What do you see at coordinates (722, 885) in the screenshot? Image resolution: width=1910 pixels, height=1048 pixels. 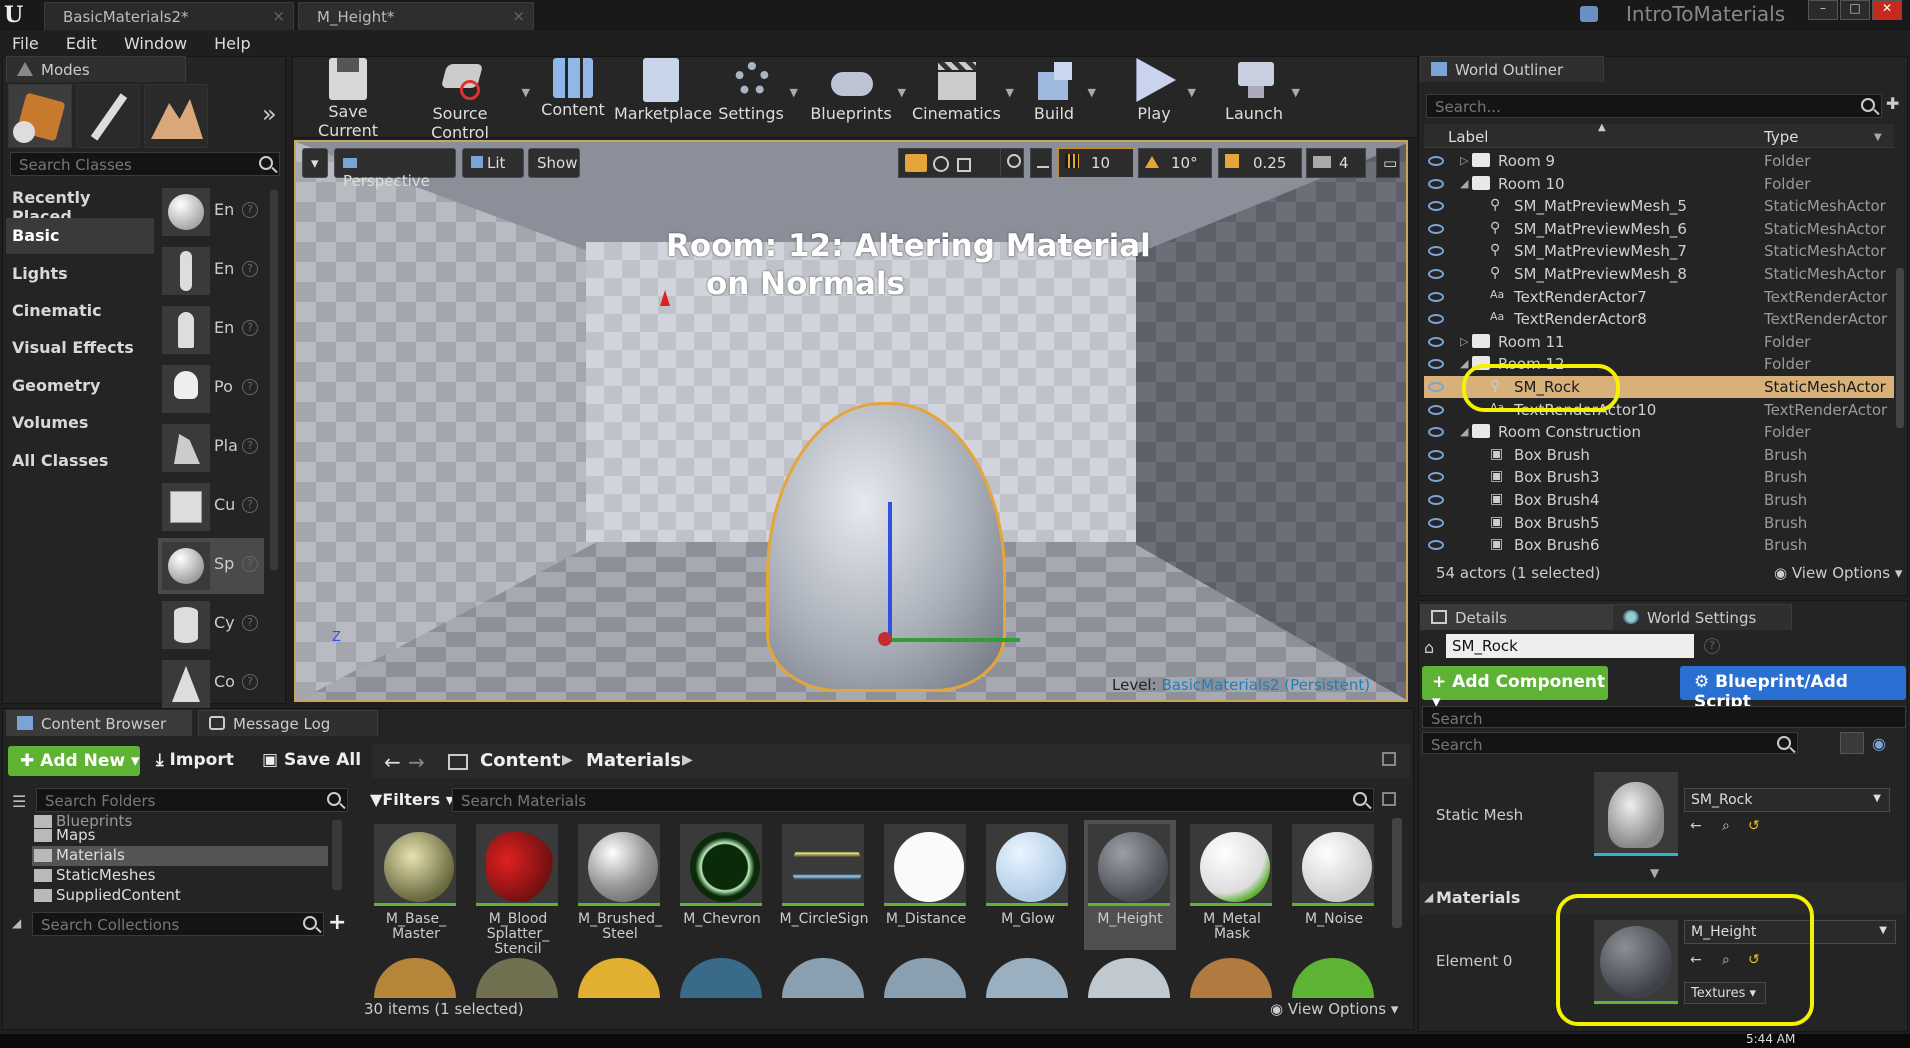 I see `asset-tile: M_Chevron` at bounding box center [722, 885].